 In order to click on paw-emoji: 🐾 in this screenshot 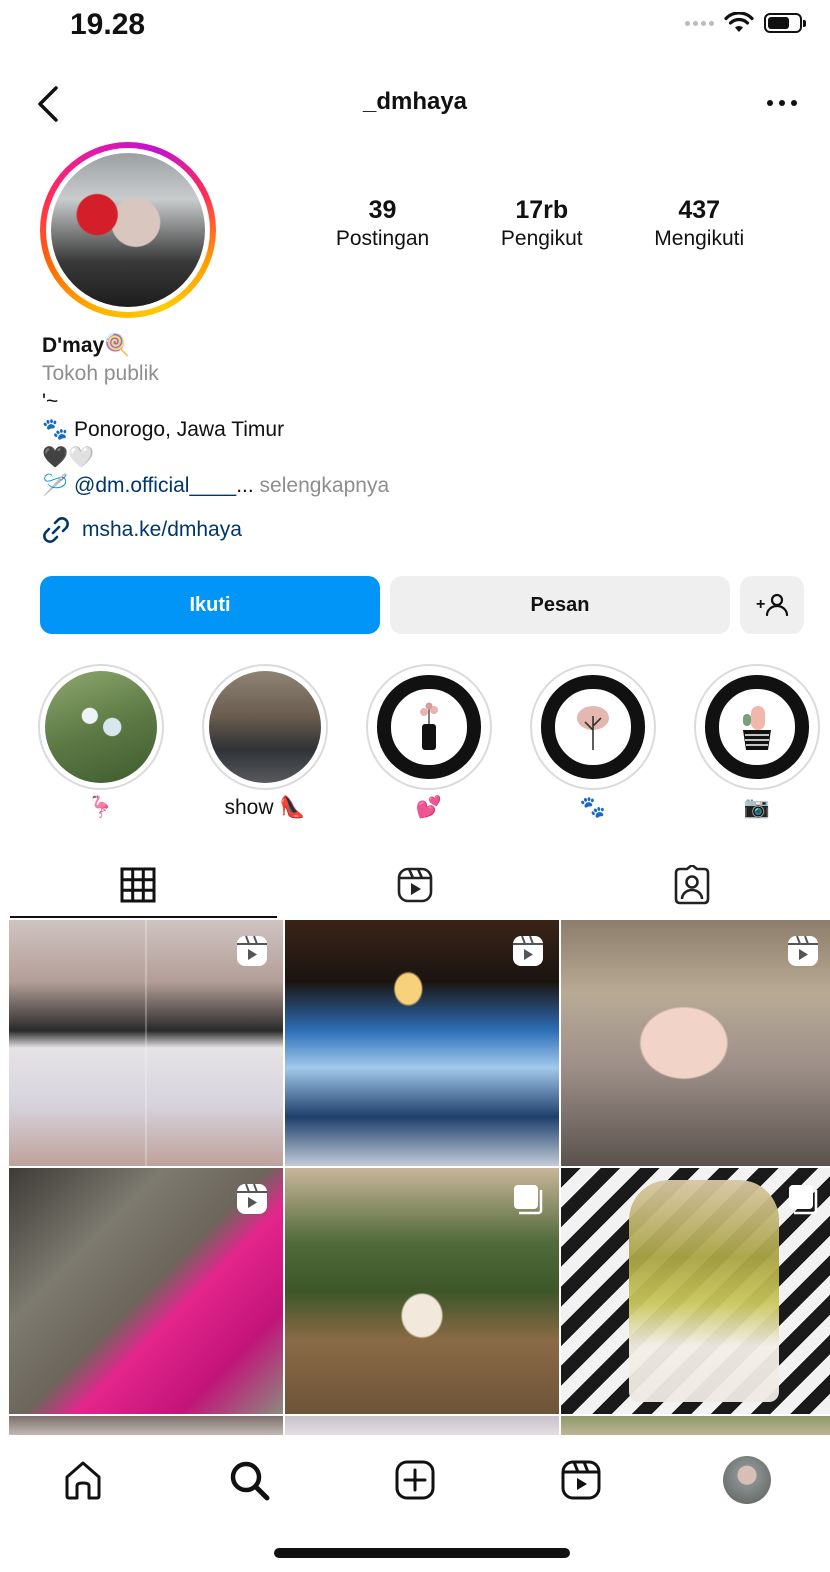, I will do `click(55, 429)`.